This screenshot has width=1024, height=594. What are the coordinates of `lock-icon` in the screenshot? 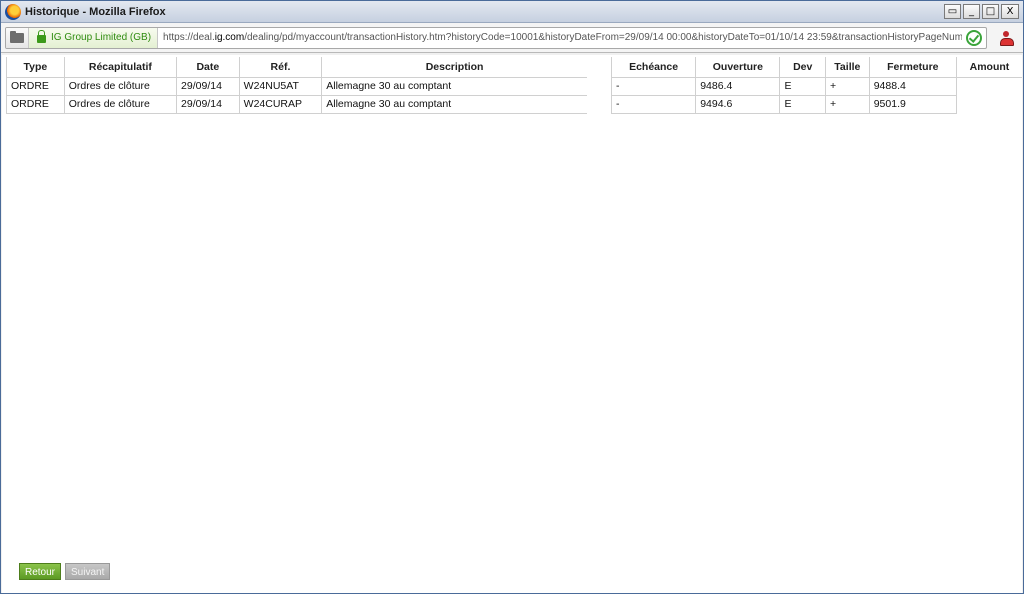 It's located at (41, 36).